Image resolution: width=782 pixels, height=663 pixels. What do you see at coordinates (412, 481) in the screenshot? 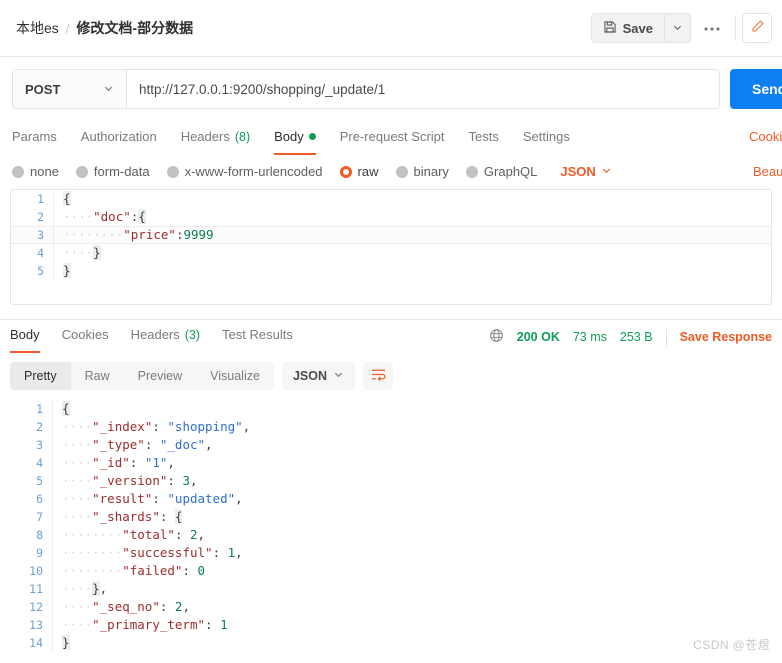
I see `line-content: ····"_version": 3,` at bounding box center [412, 481].